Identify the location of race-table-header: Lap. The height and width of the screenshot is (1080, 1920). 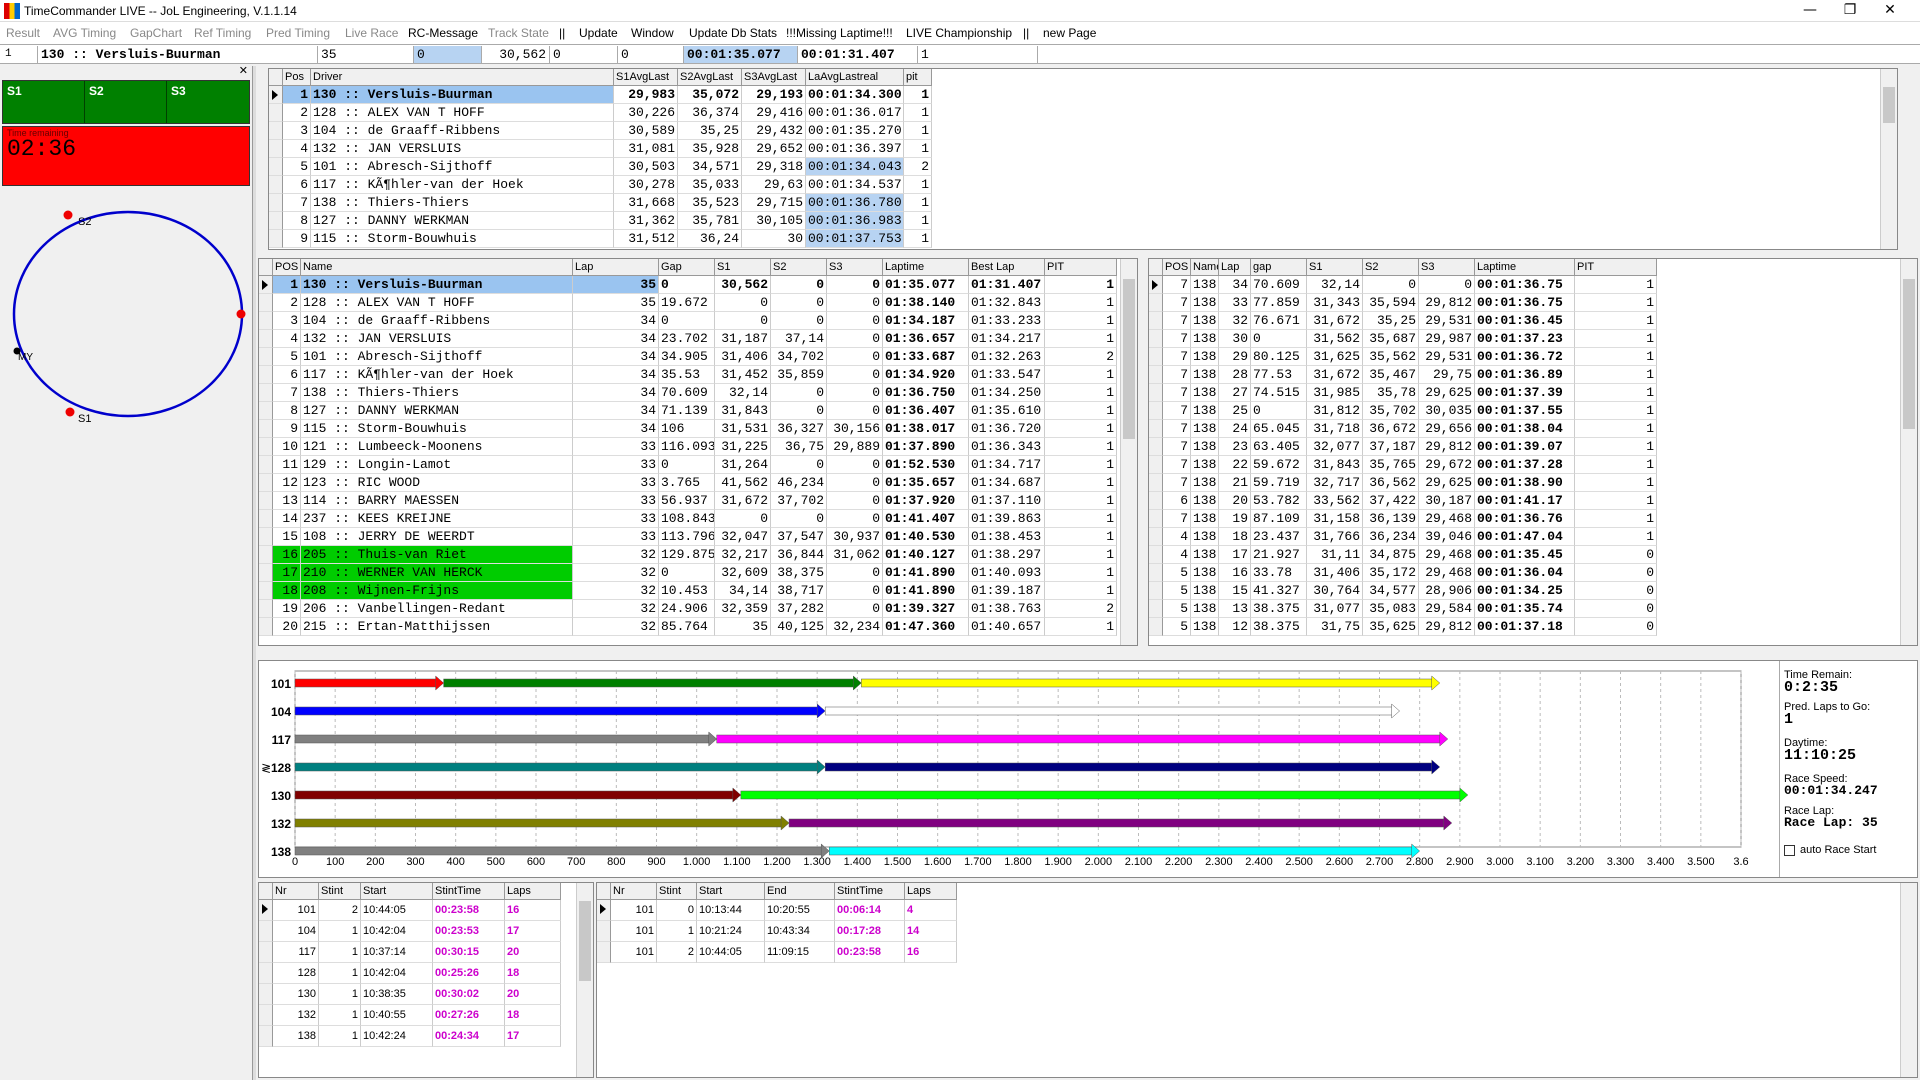
(616, 267).